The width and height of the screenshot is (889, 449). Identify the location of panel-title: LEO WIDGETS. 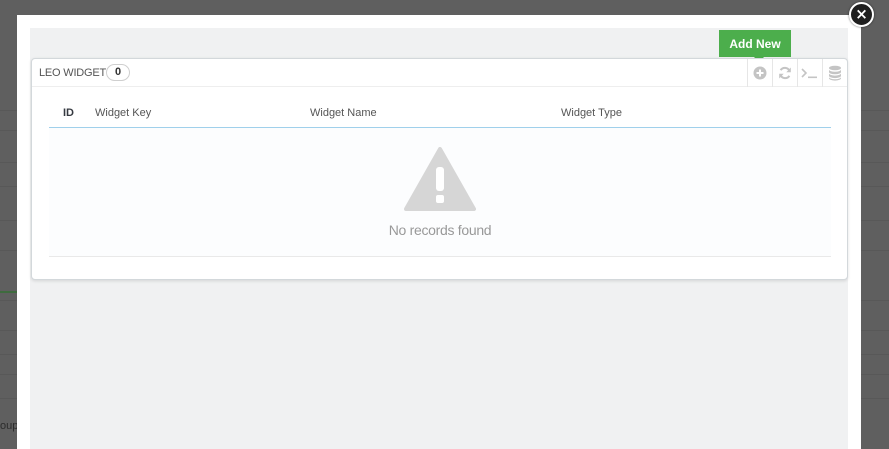
(76, 73).